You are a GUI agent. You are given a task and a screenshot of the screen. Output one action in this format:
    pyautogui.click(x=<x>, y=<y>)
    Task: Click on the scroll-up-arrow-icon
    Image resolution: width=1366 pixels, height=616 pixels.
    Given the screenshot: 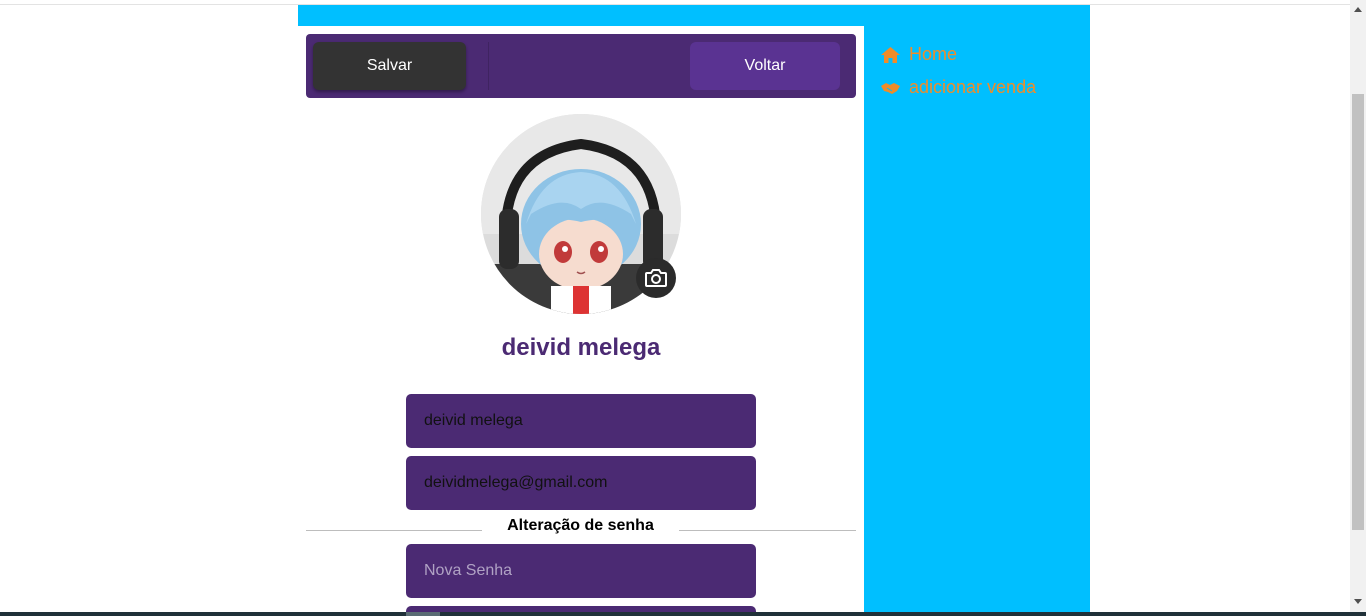 What is the action you would take?
    pyautogui.click(x=1358, y=9)
    